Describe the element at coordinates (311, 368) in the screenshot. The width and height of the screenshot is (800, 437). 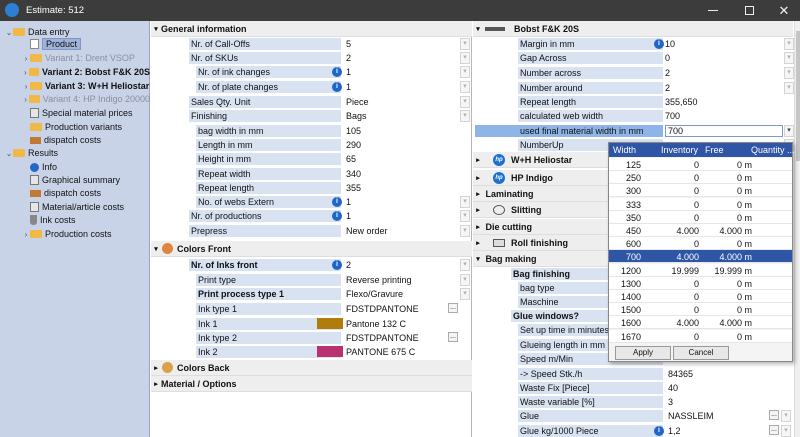
I see `section-header: ▸ Colors Back` at that location.